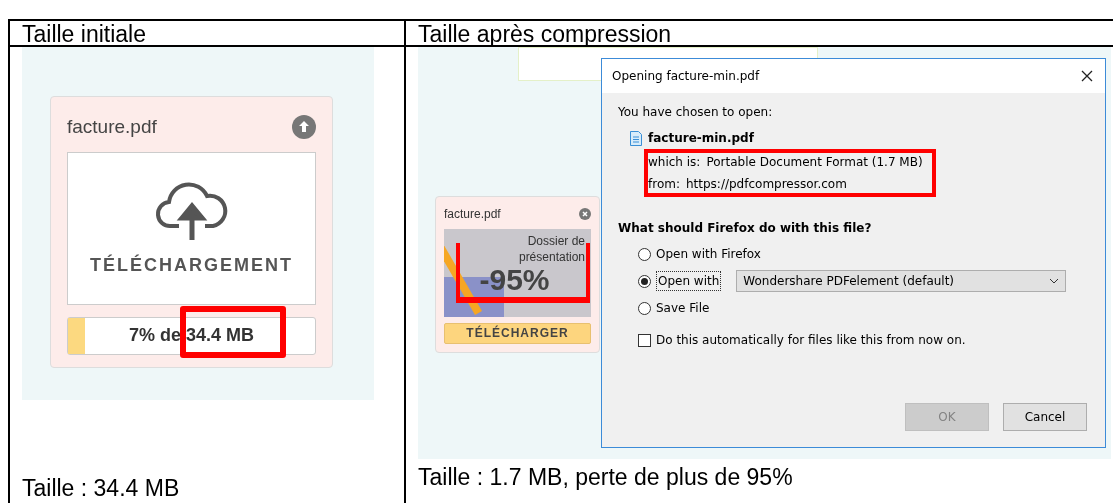 This screenshot has width=1113, height=503. What do you see at coordinates (551, 257) in the screenshot?
I see `thumbnail-text: présentation` at bounding box center [551, 257].